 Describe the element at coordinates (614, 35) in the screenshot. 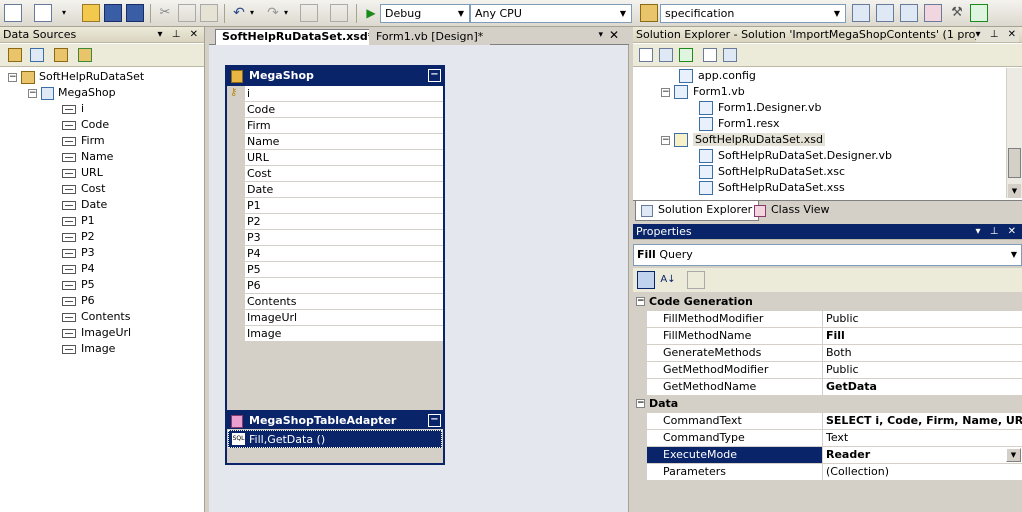

I see `close-document-icon: ✕` at that location.